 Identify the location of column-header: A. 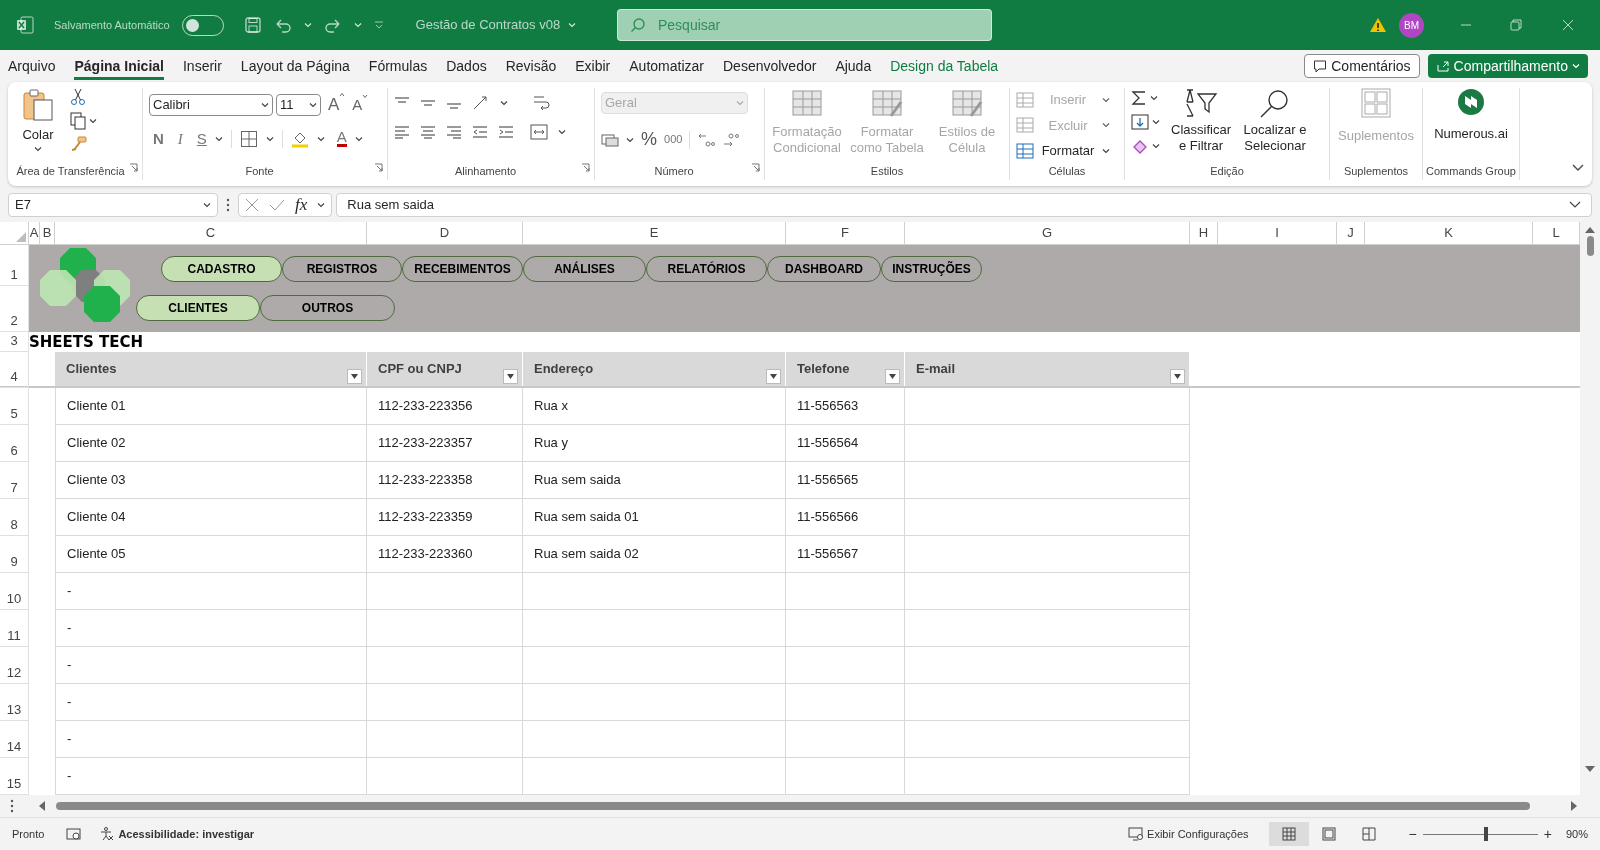
(34, 233).